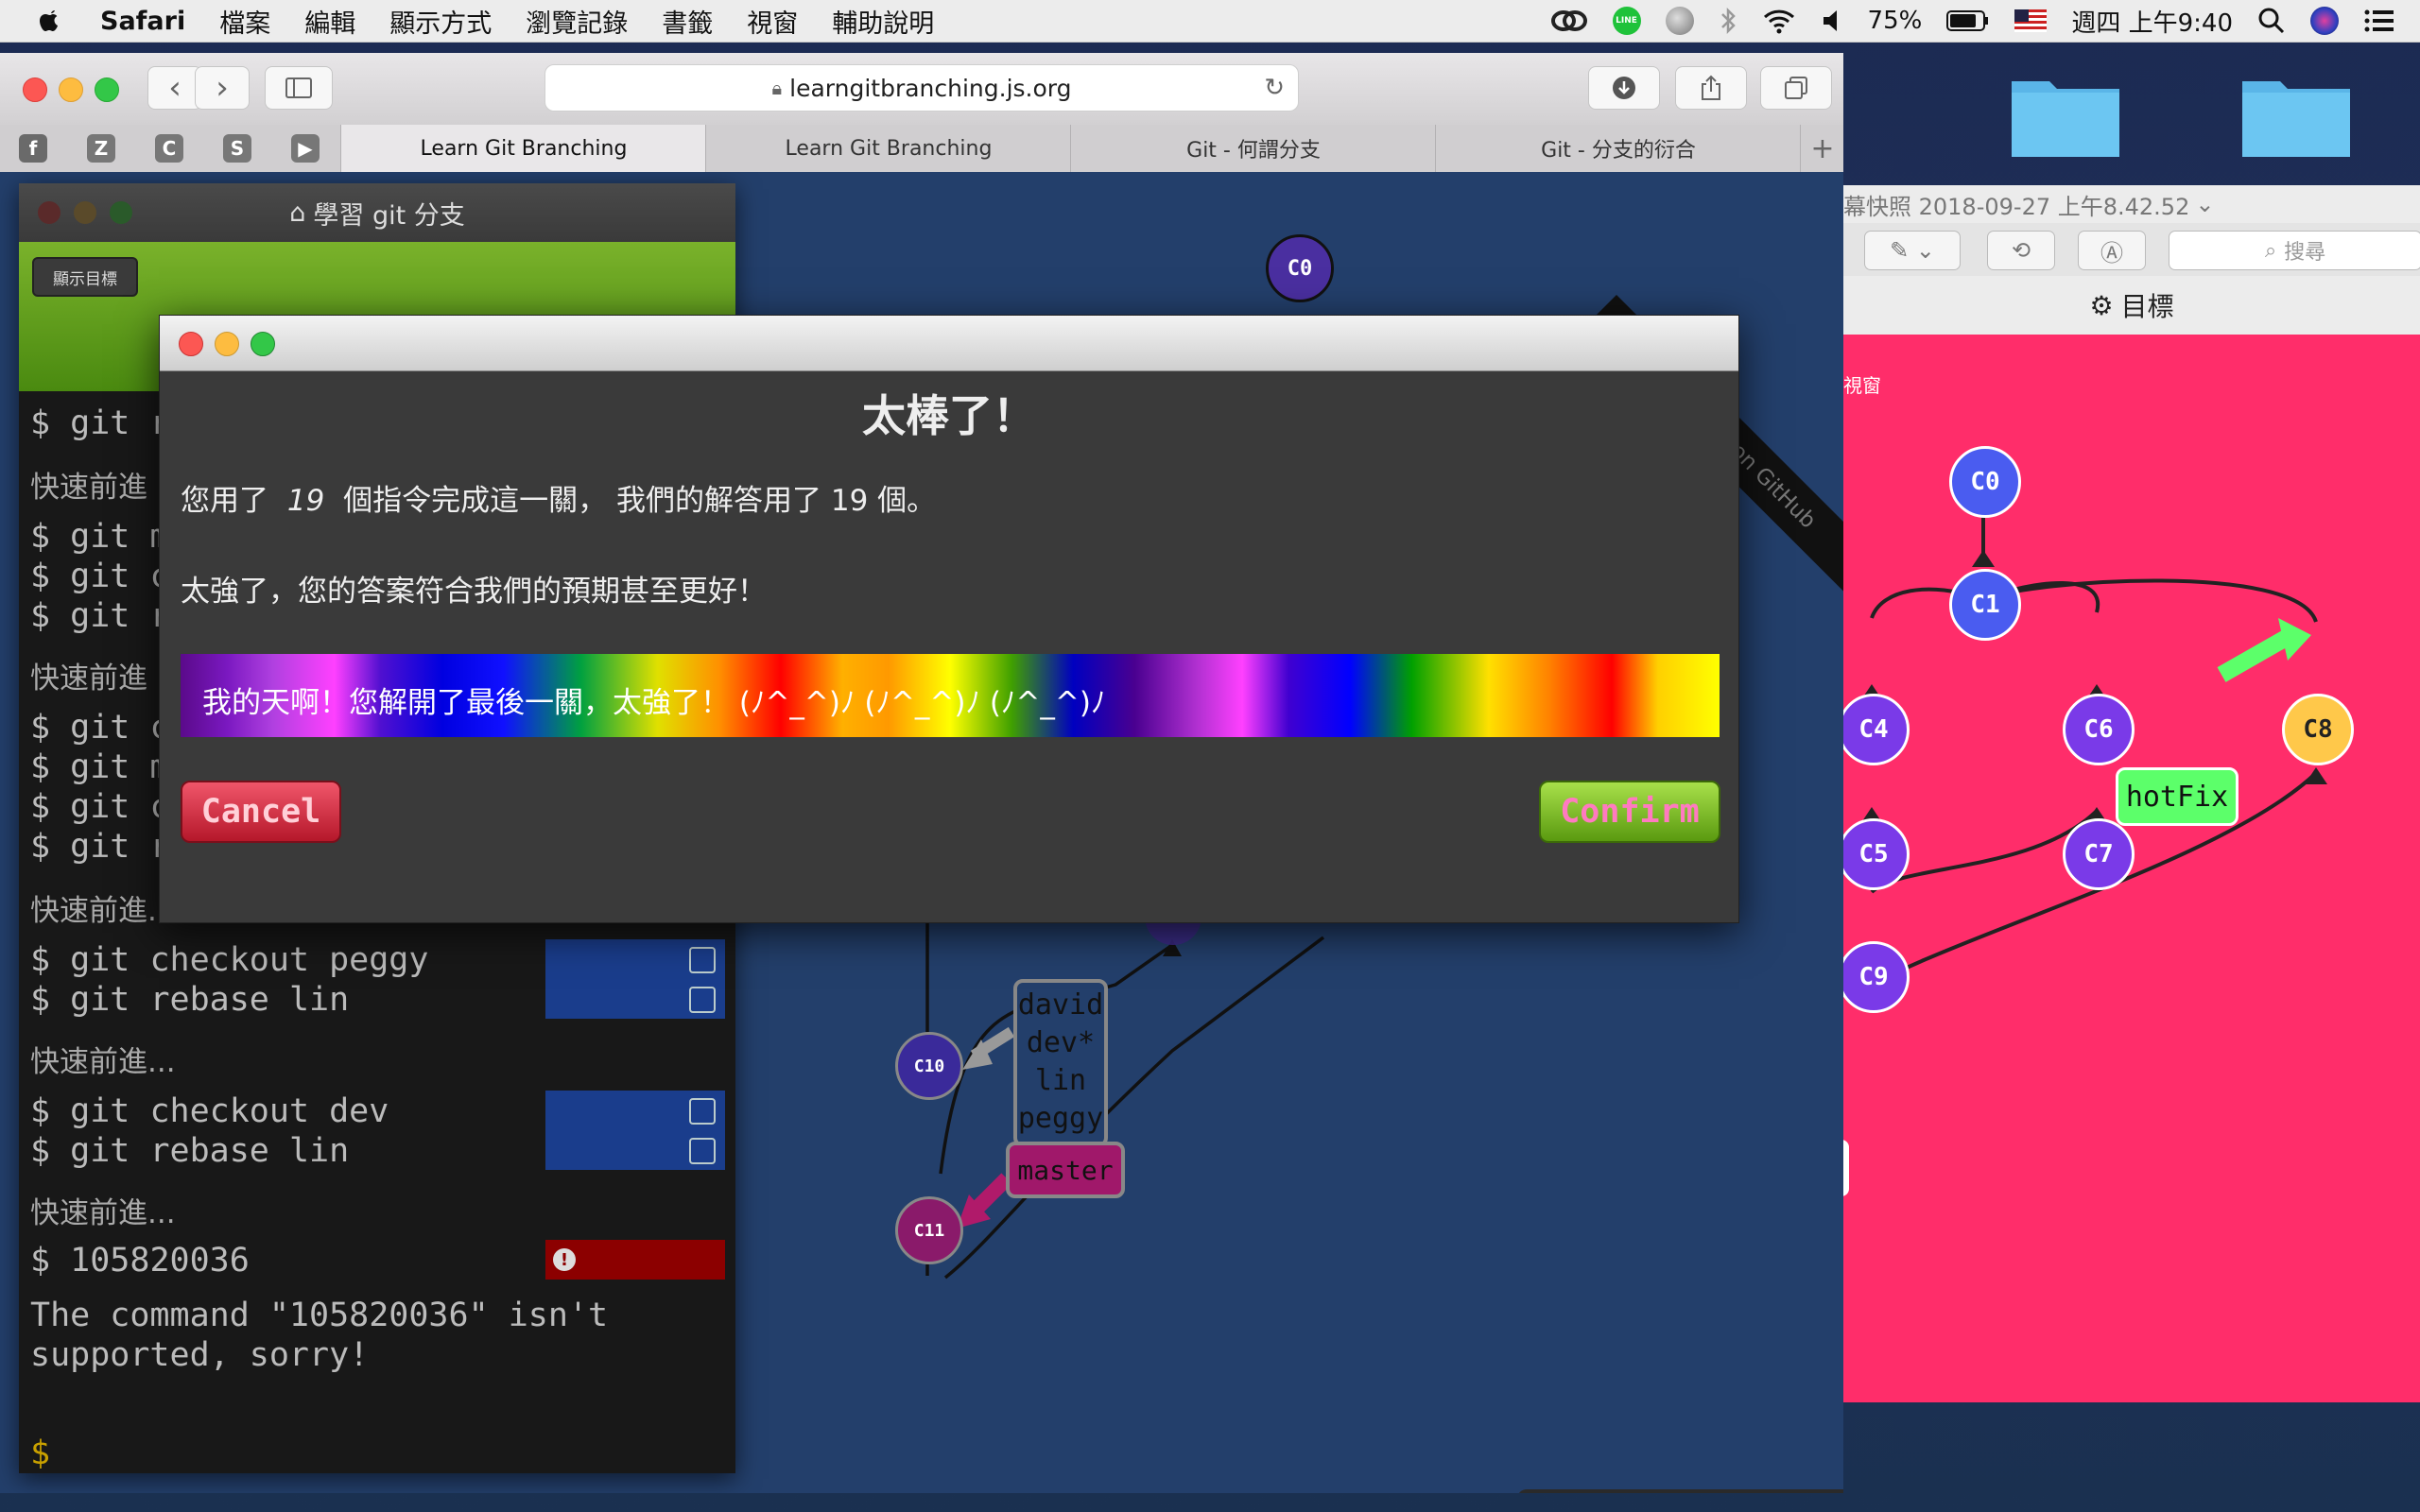  What do you see at coordinates (921, 88) in the screenshot?
I see `address-bar: 🔒︎ learngitbranching.js.org ↻` at bounding box center [921, 88].